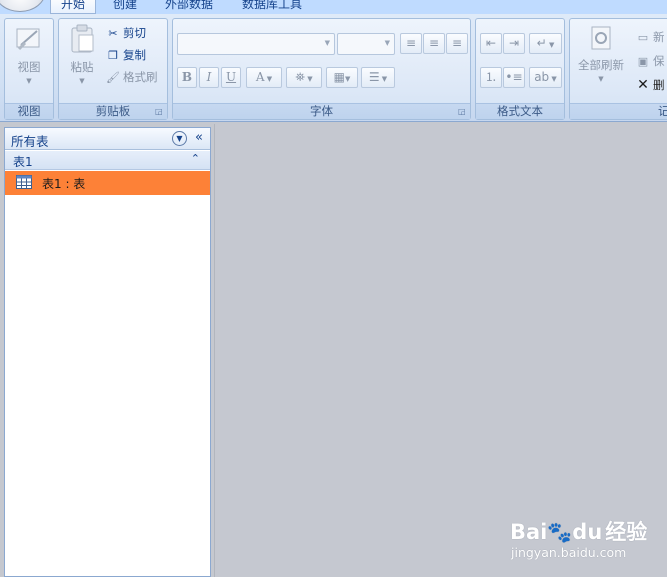  I want to click on outdent-icon: ⇤, so click(491, 43).